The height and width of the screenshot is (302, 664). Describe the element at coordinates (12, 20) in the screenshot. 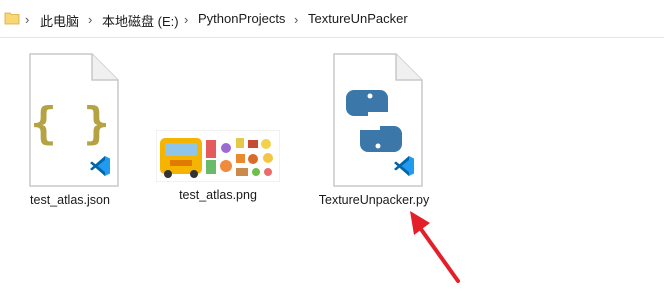

I see `folder-icon` at that location.